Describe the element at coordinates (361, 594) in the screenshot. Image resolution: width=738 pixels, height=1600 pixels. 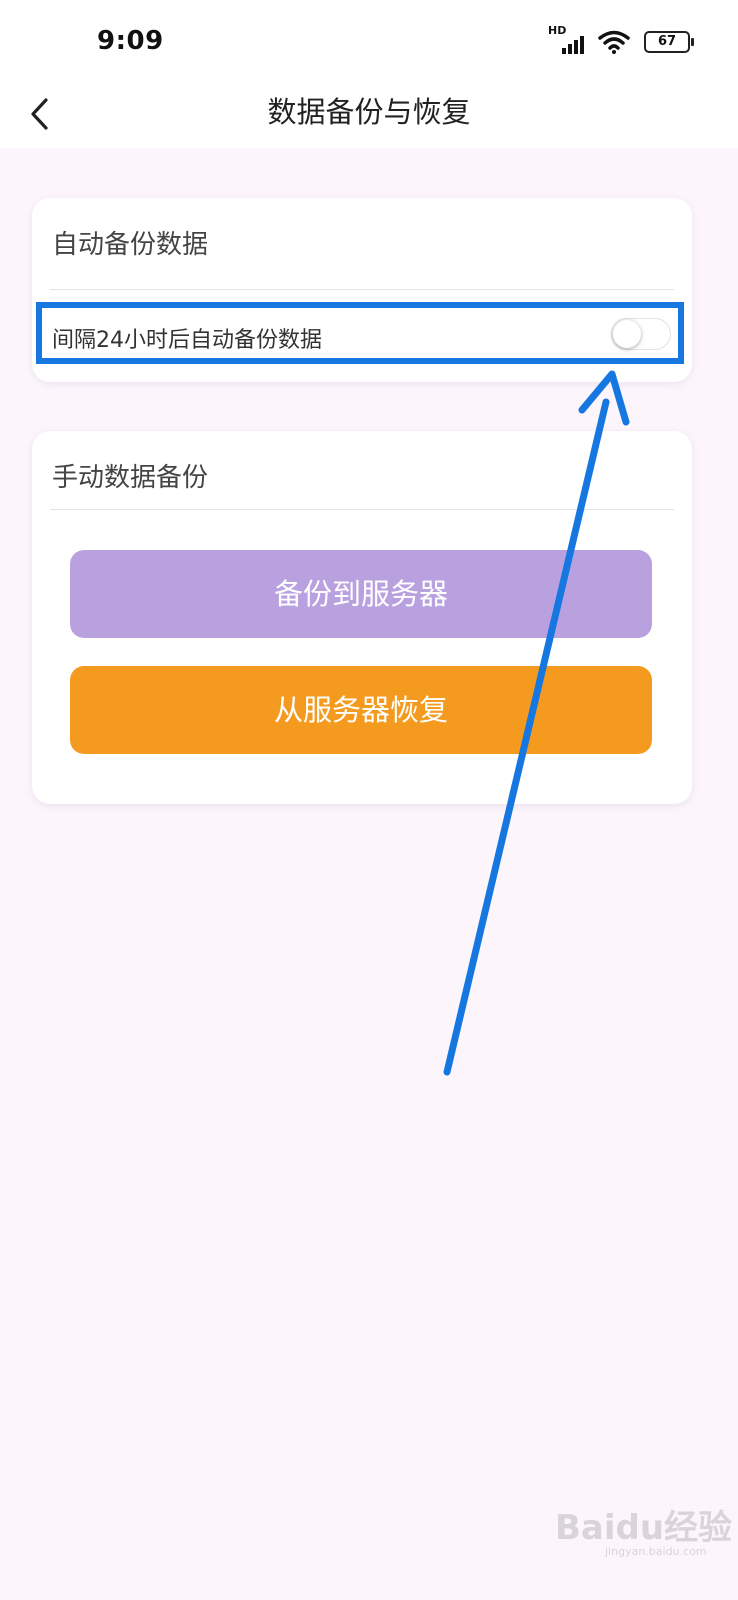
I see `backup-to-server-button: 备份到服务器` at that location.